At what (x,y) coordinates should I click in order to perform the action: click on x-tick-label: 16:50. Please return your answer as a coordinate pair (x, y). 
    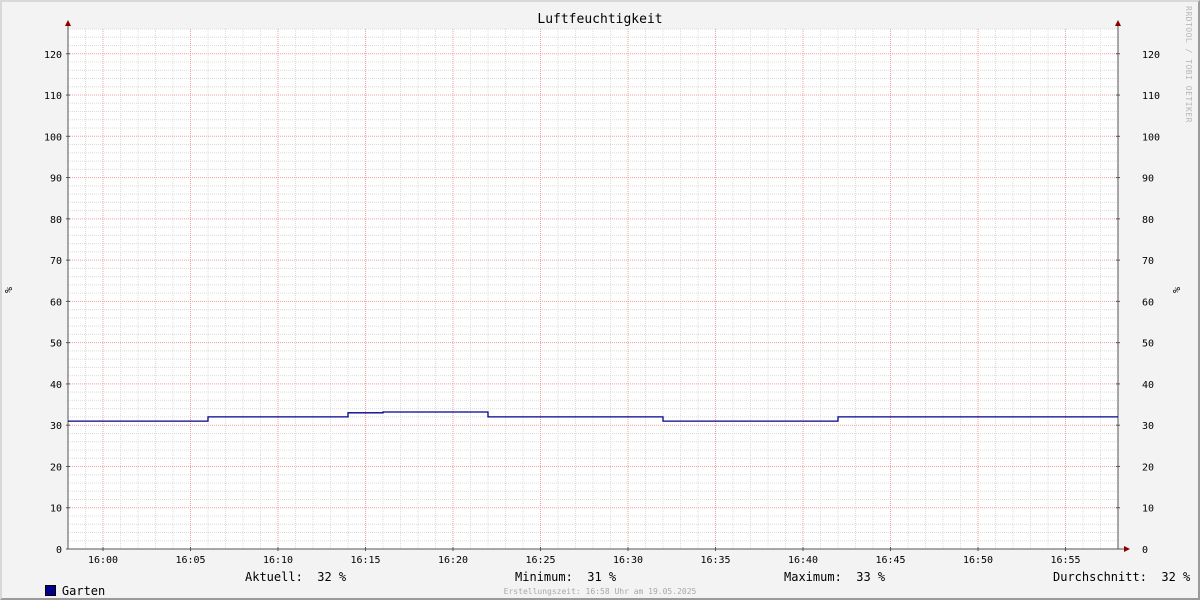
    Looking at the image, I should click on (978, 560).